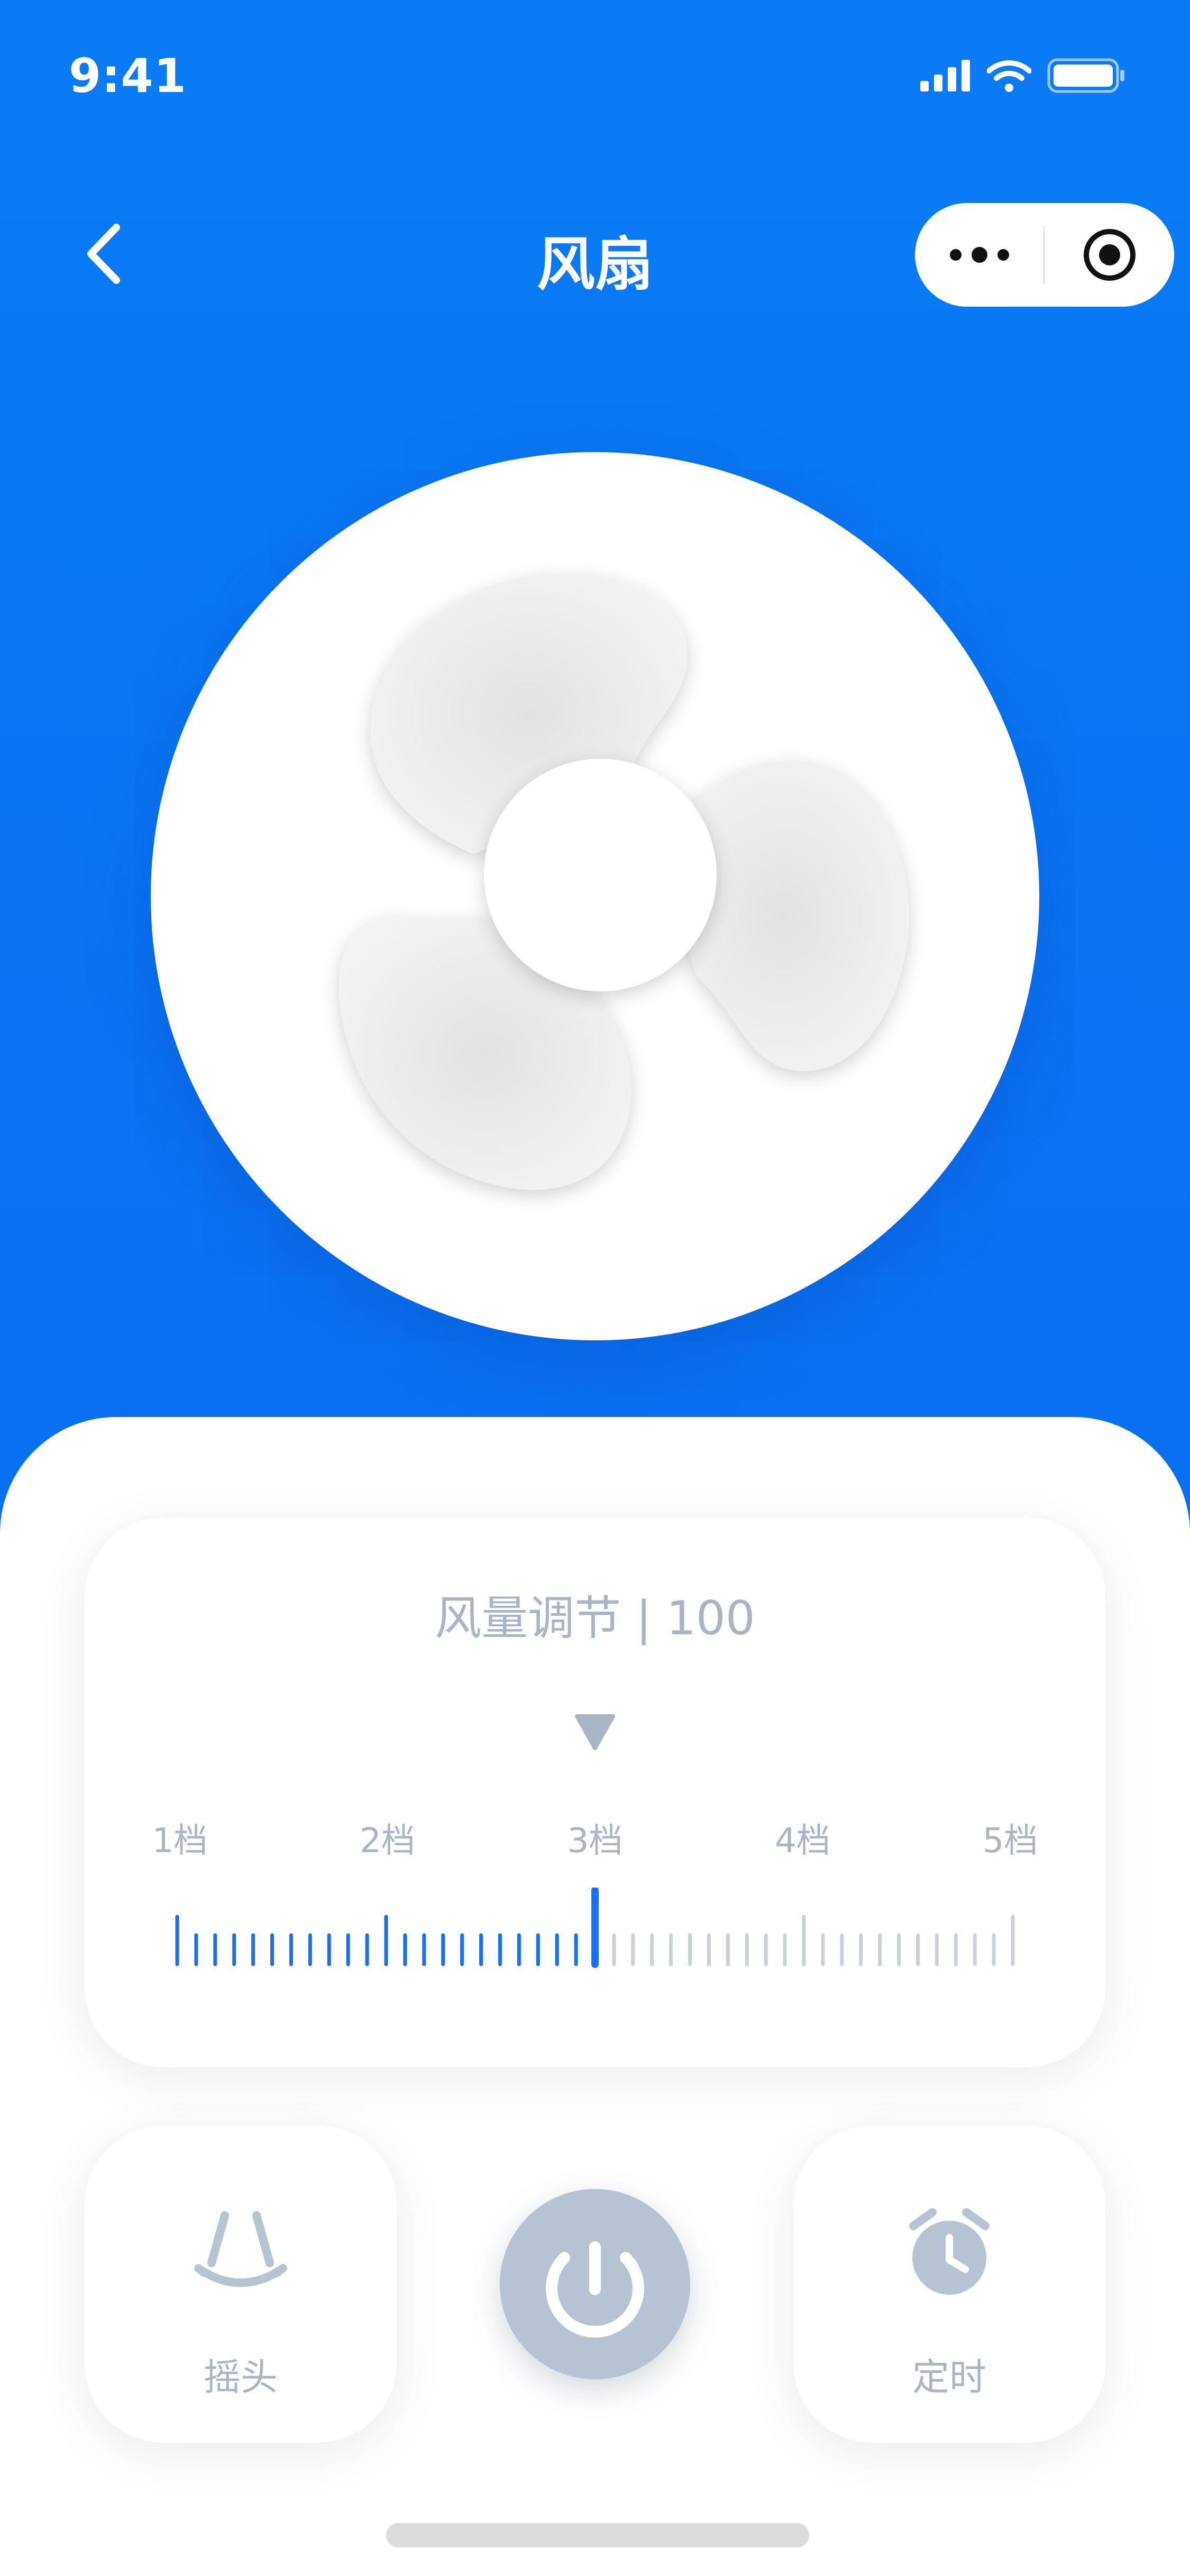  Describe the element at coordinates (1085, 75) in the screenshot. I see `battery-icon` at that location.